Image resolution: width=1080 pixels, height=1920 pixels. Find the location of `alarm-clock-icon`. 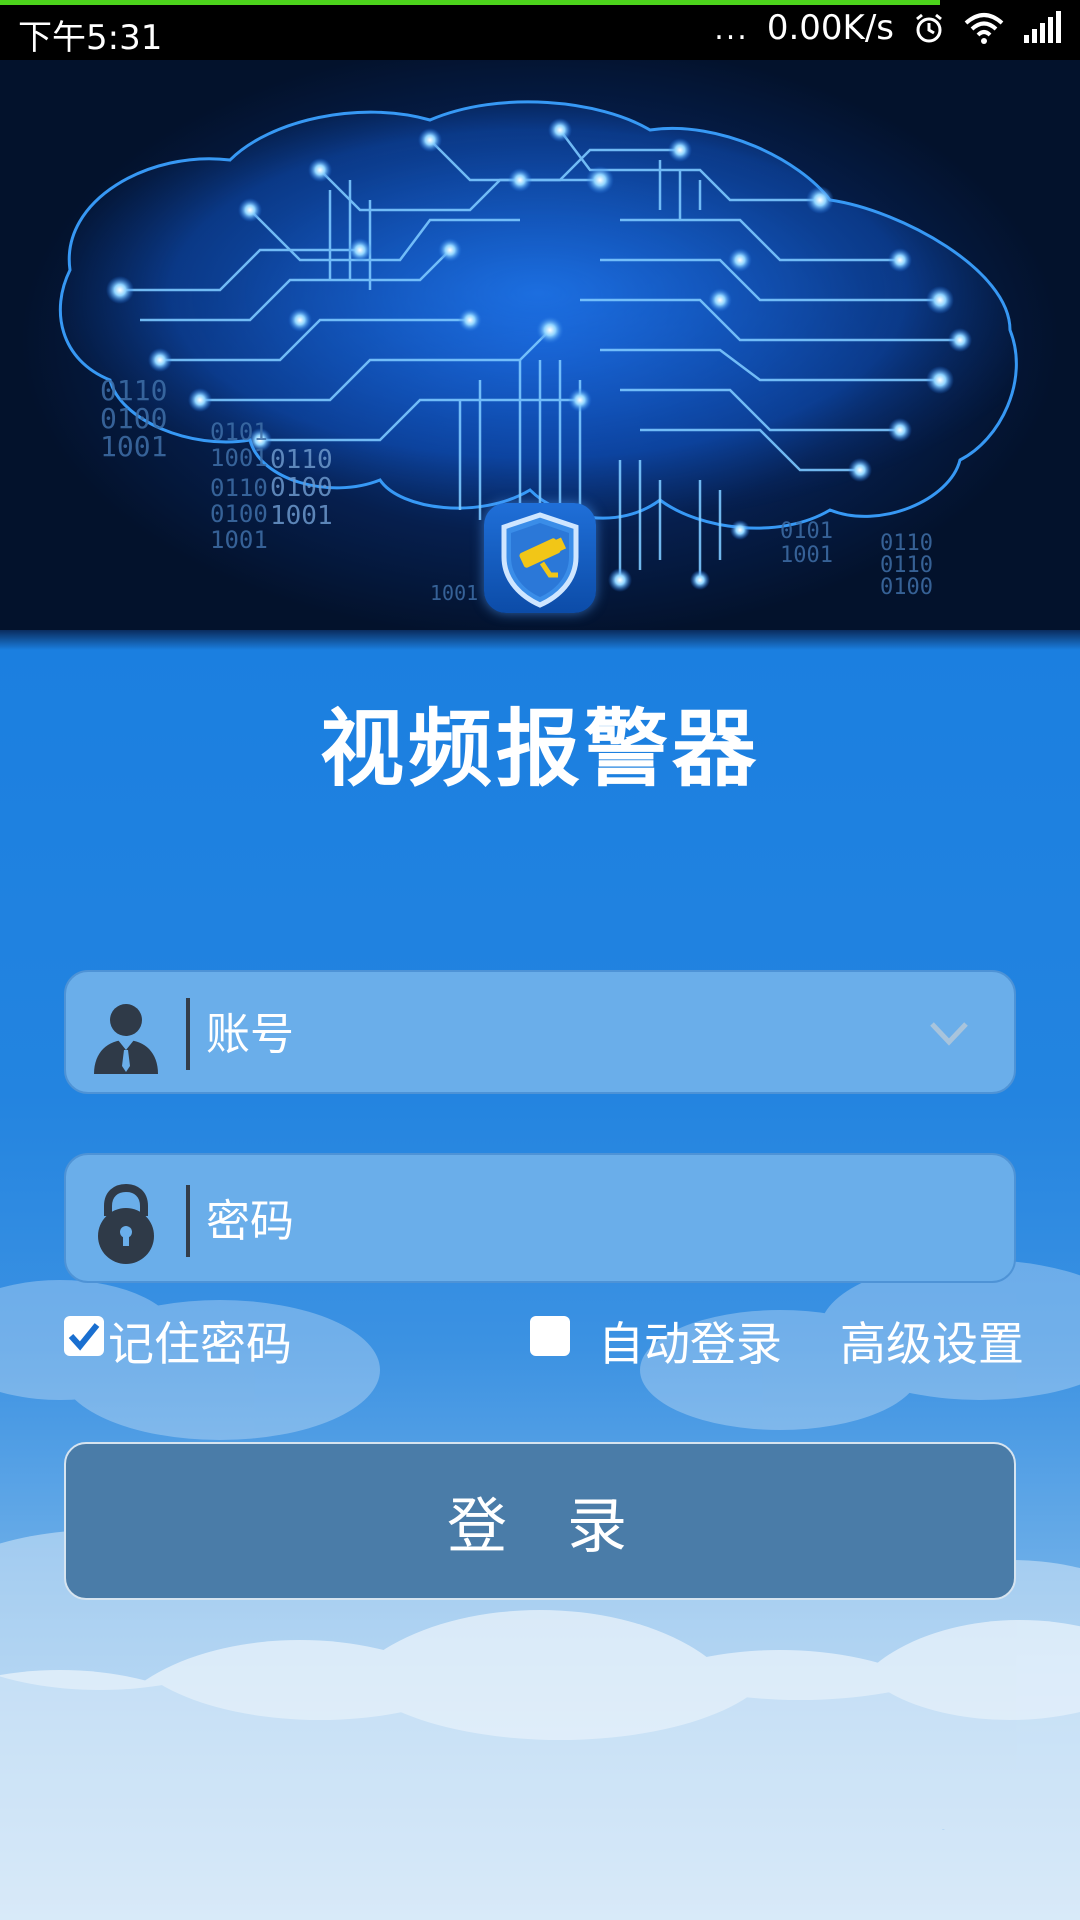

alarm-clock-icon is located at coordinates (929, 28).